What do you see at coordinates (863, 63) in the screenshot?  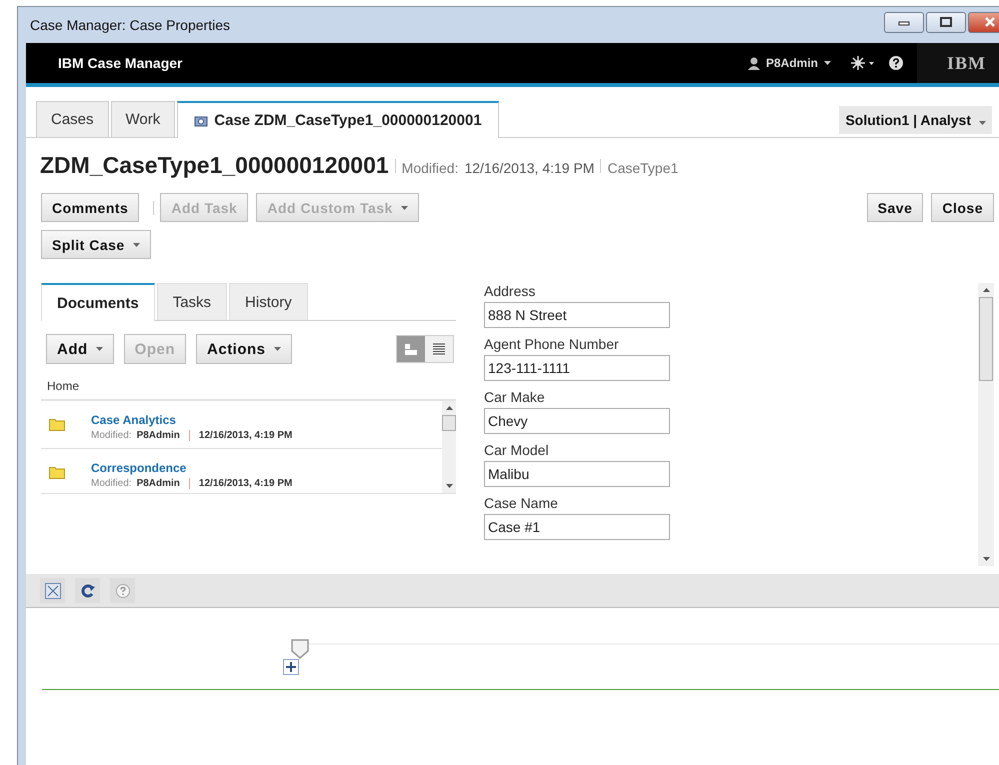 I see `gear-icon` at bounding box center [863, 63].